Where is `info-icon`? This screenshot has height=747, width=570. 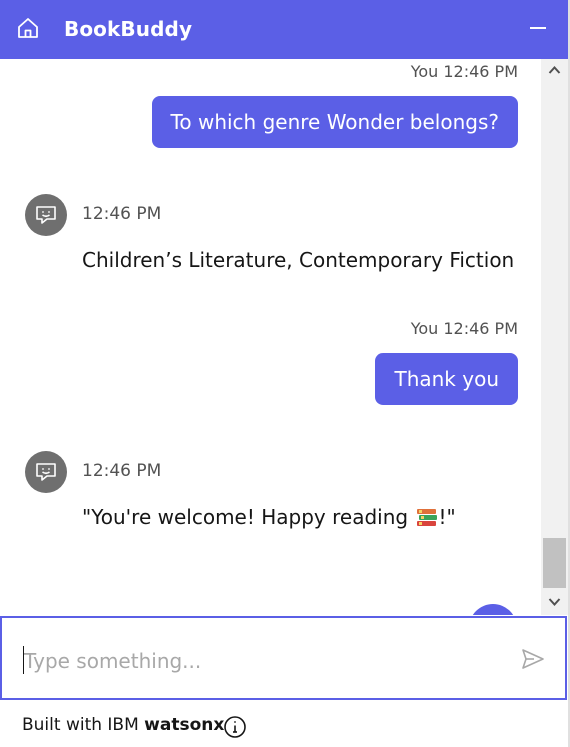
info-icon is located at coordinates (235, 727).